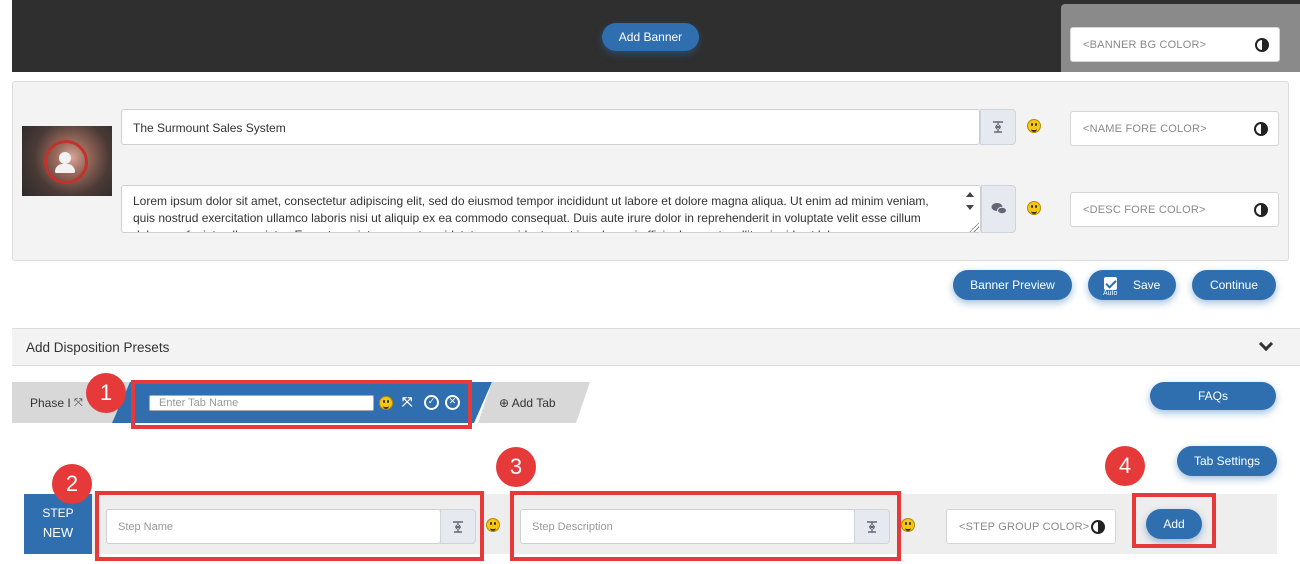  Describe the element at coordinates (1012, 285) in the screenshot. I see `banner-preview-button: Banner Preview` at that location.